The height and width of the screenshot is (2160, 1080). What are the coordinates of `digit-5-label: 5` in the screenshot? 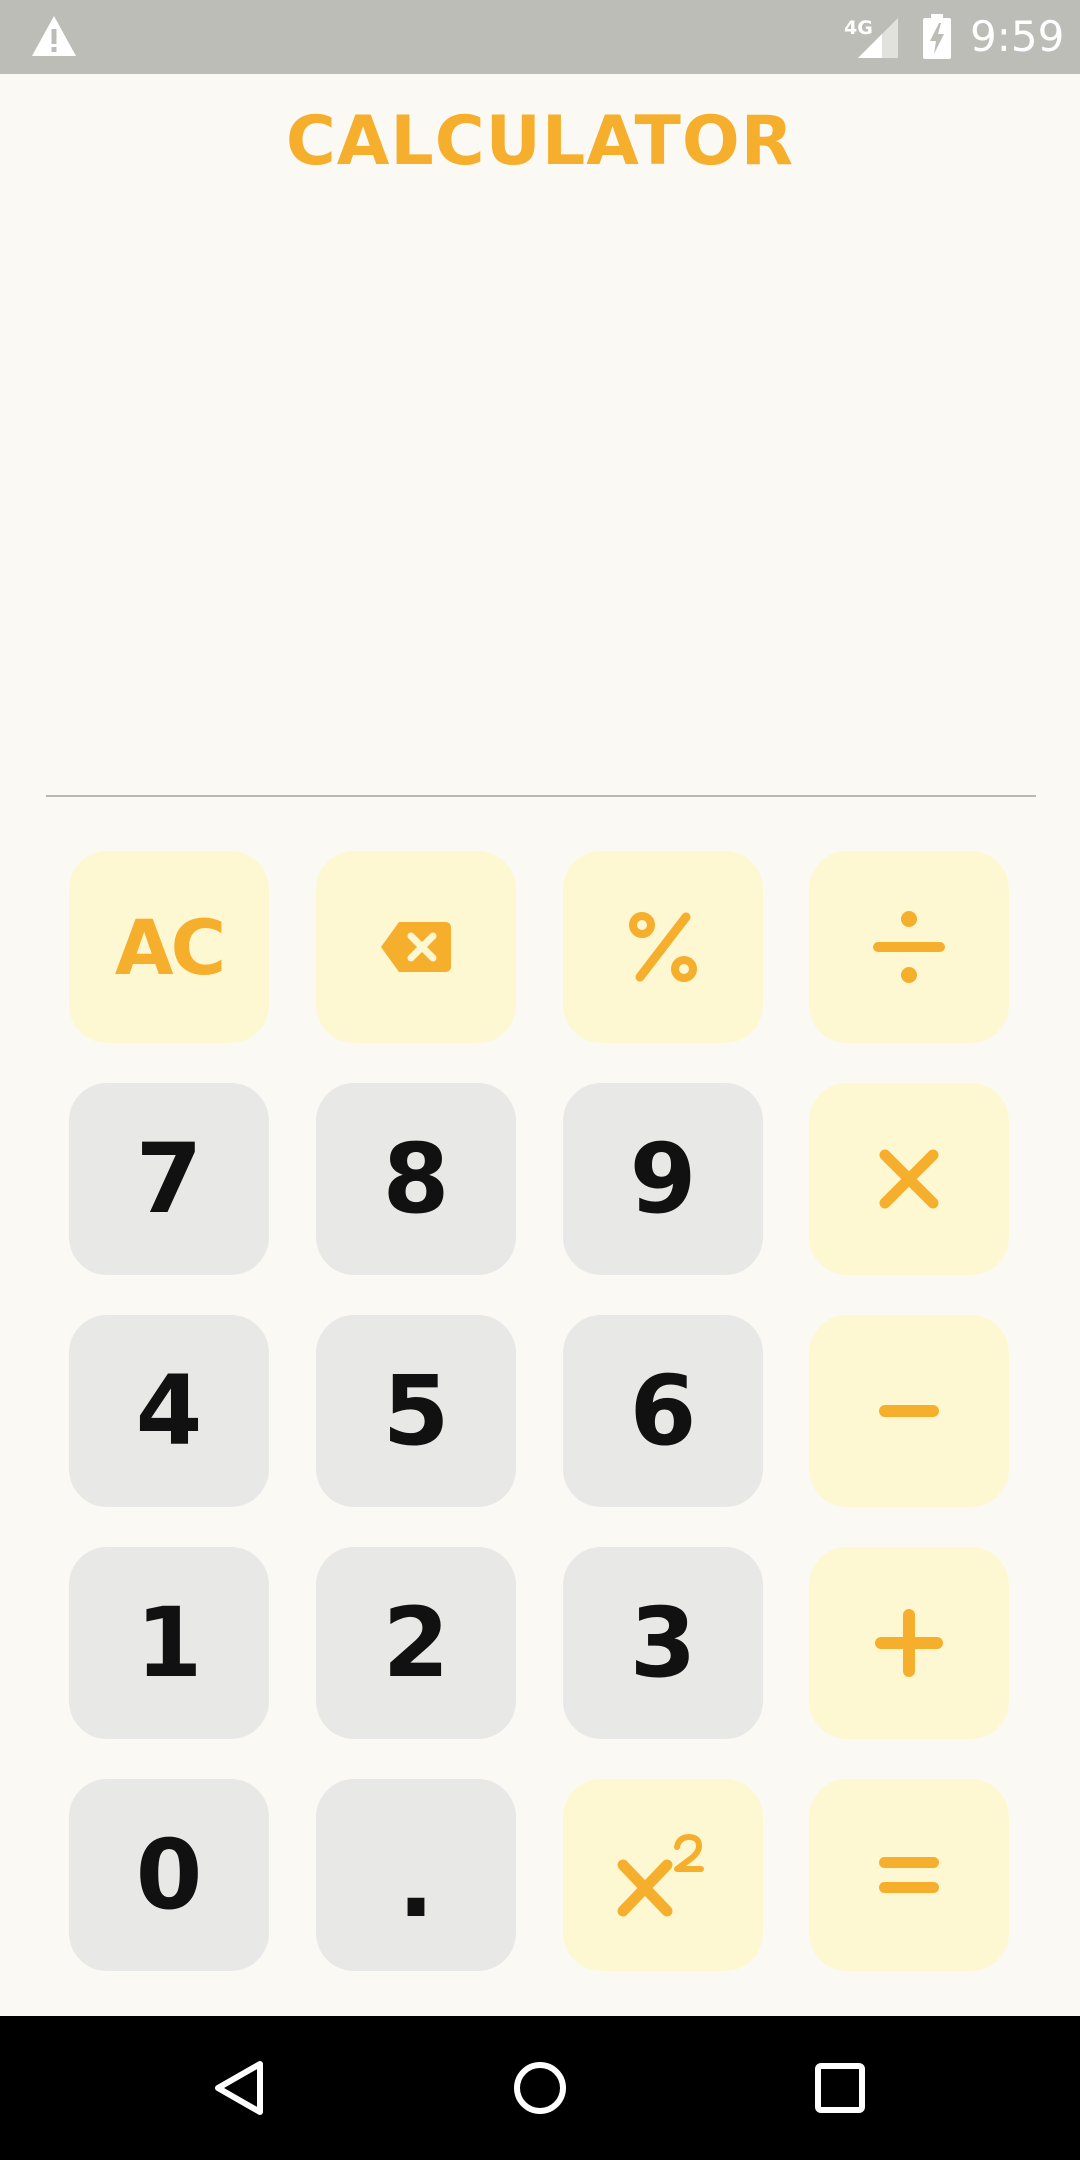 It's located at (416, 1411).